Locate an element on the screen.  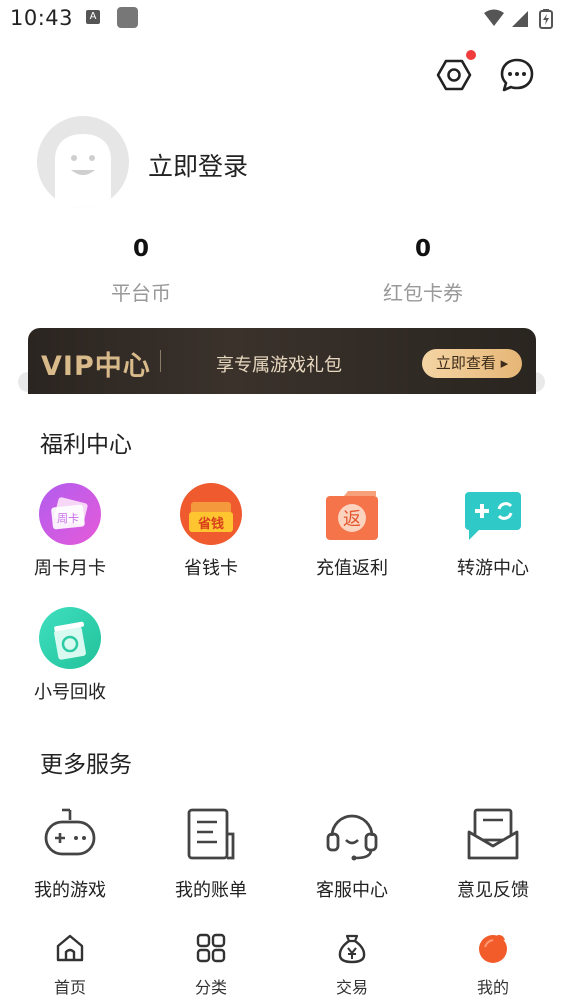
service-item-my-games: 我的游戏 is located at coordinates (70, 854).